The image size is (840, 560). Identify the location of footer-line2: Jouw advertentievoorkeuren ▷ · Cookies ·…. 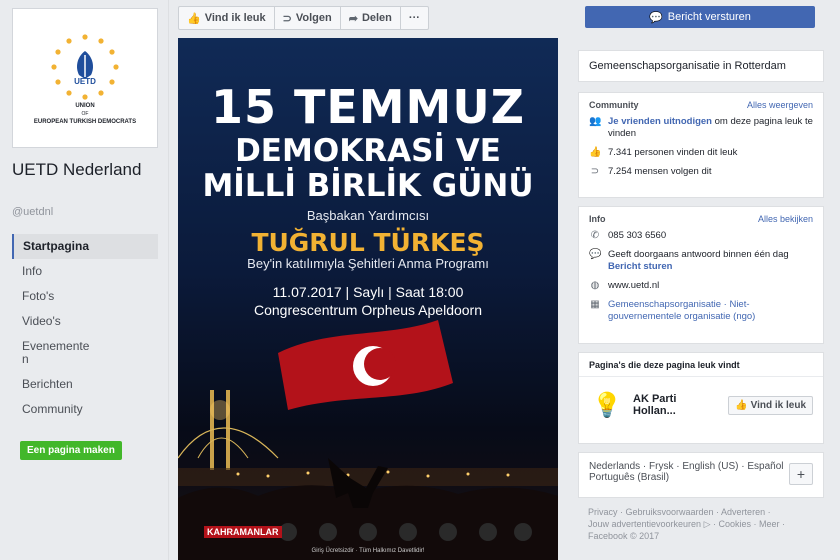
(703, 524).